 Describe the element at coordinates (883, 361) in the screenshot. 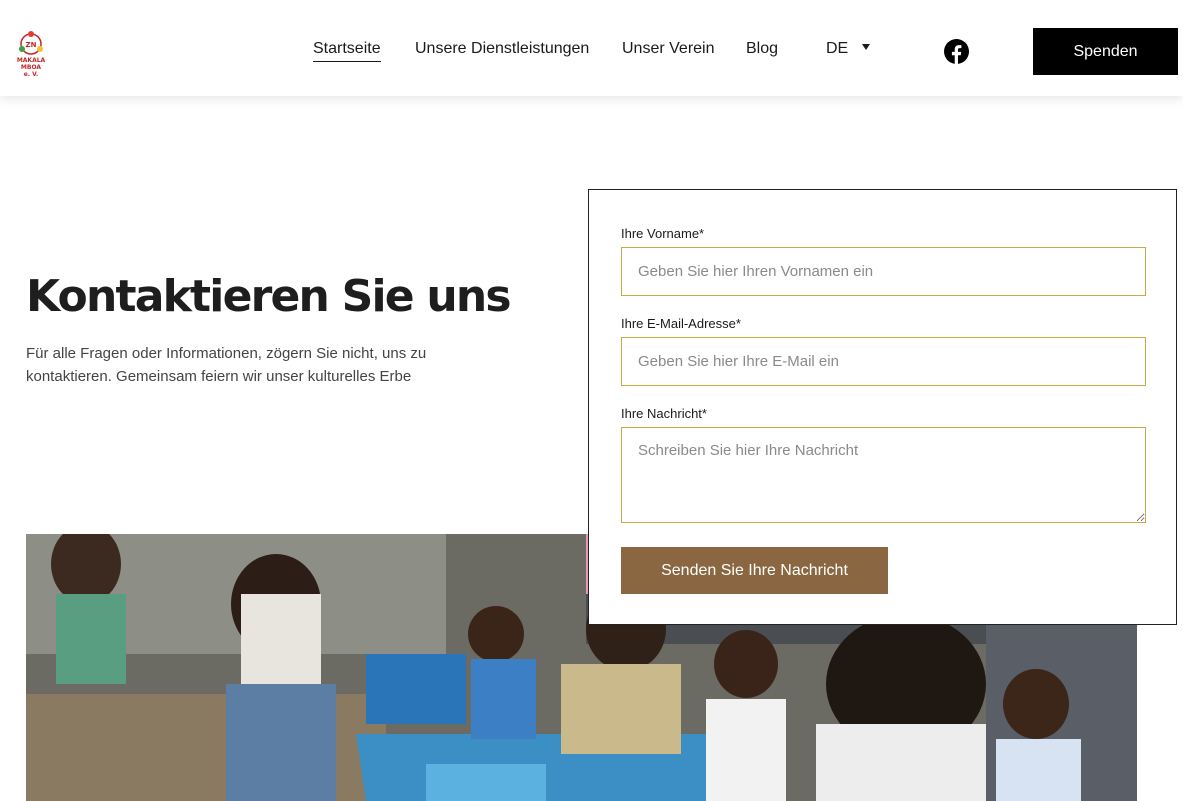

I see `email-input` at that location.